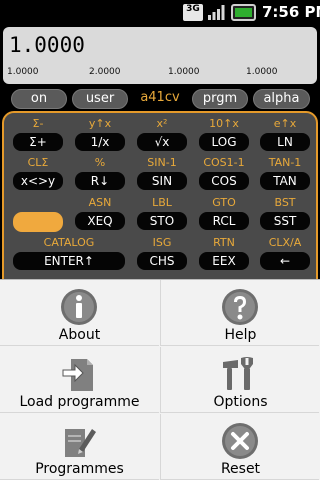 The width and height of the screenshot is (320, 480). I want to click on 3g-icon: 3G, so click(193, 12).